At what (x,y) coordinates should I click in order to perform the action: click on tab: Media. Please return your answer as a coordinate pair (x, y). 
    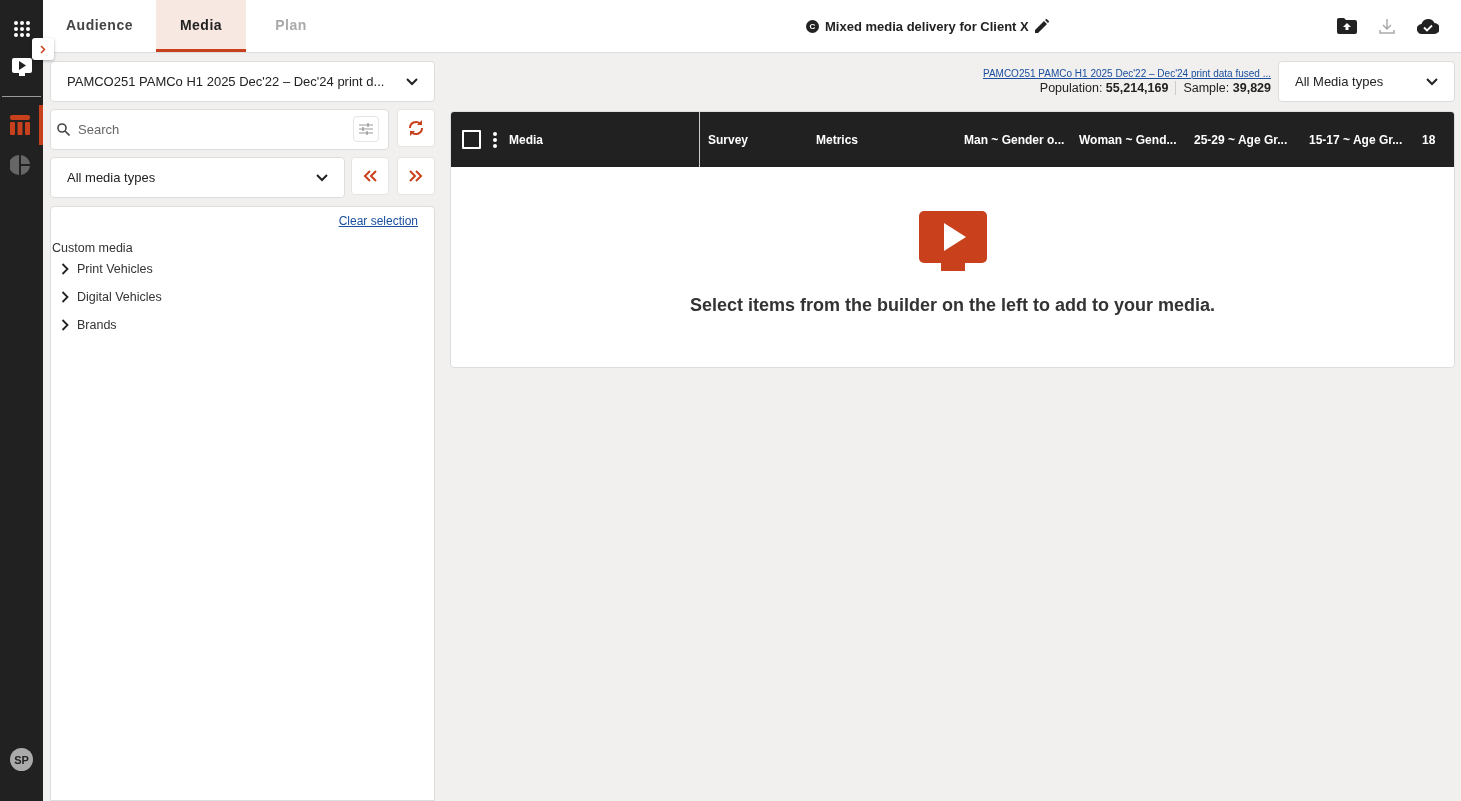
    Looking at the image, I should click on (201, 26).